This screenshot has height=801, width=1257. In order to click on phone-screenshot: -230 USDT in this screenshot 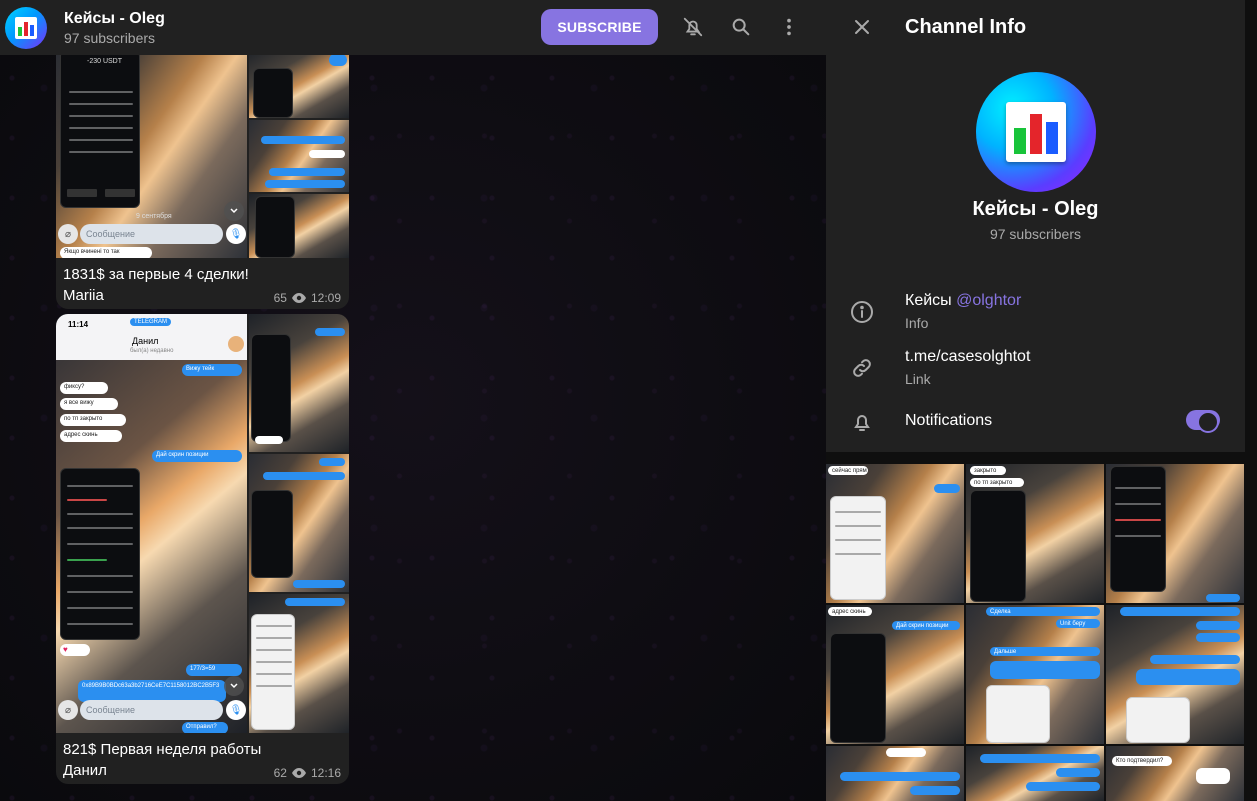, I will do `click(100, 129)`.